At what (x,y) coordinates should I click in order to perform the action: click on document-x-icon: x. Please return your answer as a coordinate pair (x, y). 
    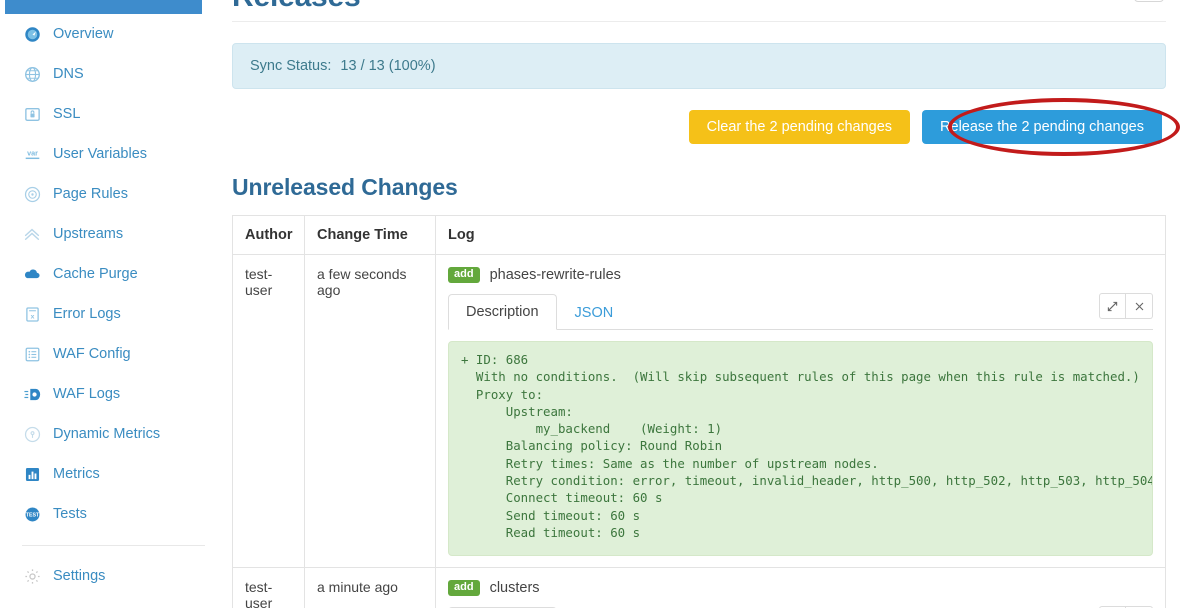
    Looking at the image, I should click on (32, 314).